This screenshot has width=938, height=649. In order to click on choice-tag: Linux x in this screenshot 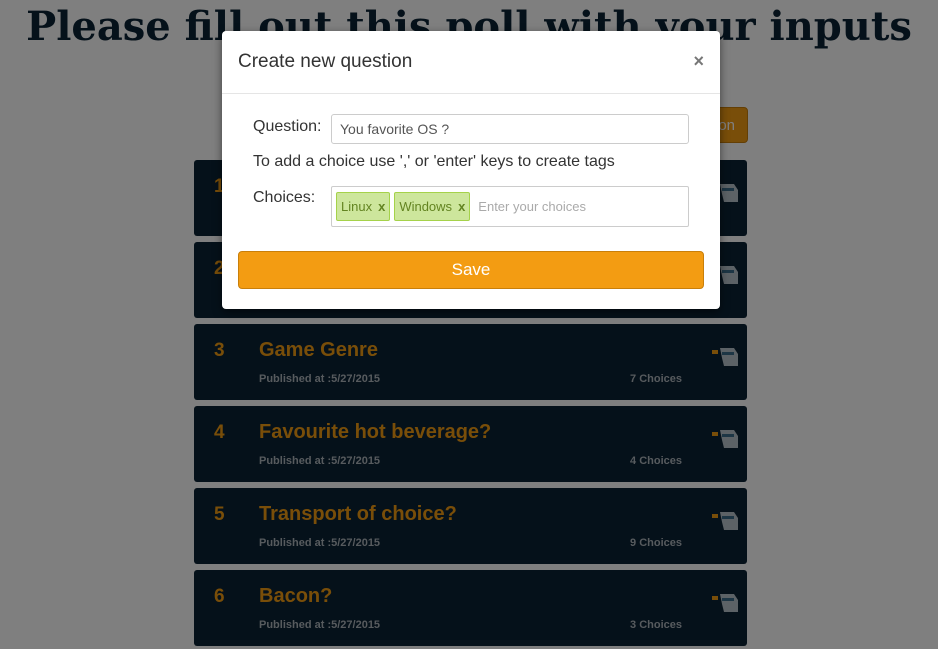, I will do `click(363, 206)`.